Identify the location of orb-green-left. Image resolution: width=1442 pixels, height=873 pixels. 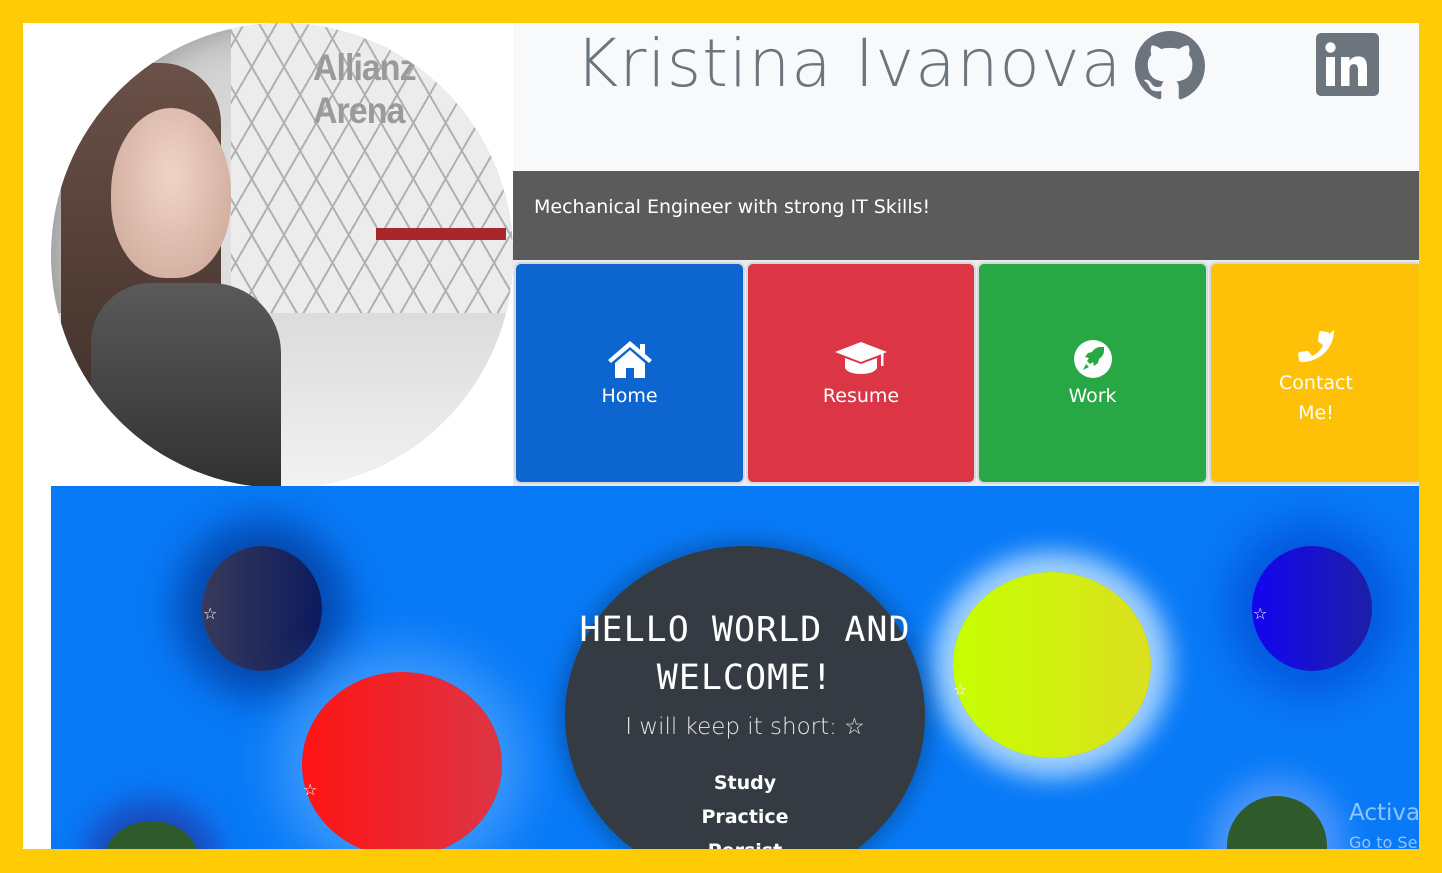
(151, 835).